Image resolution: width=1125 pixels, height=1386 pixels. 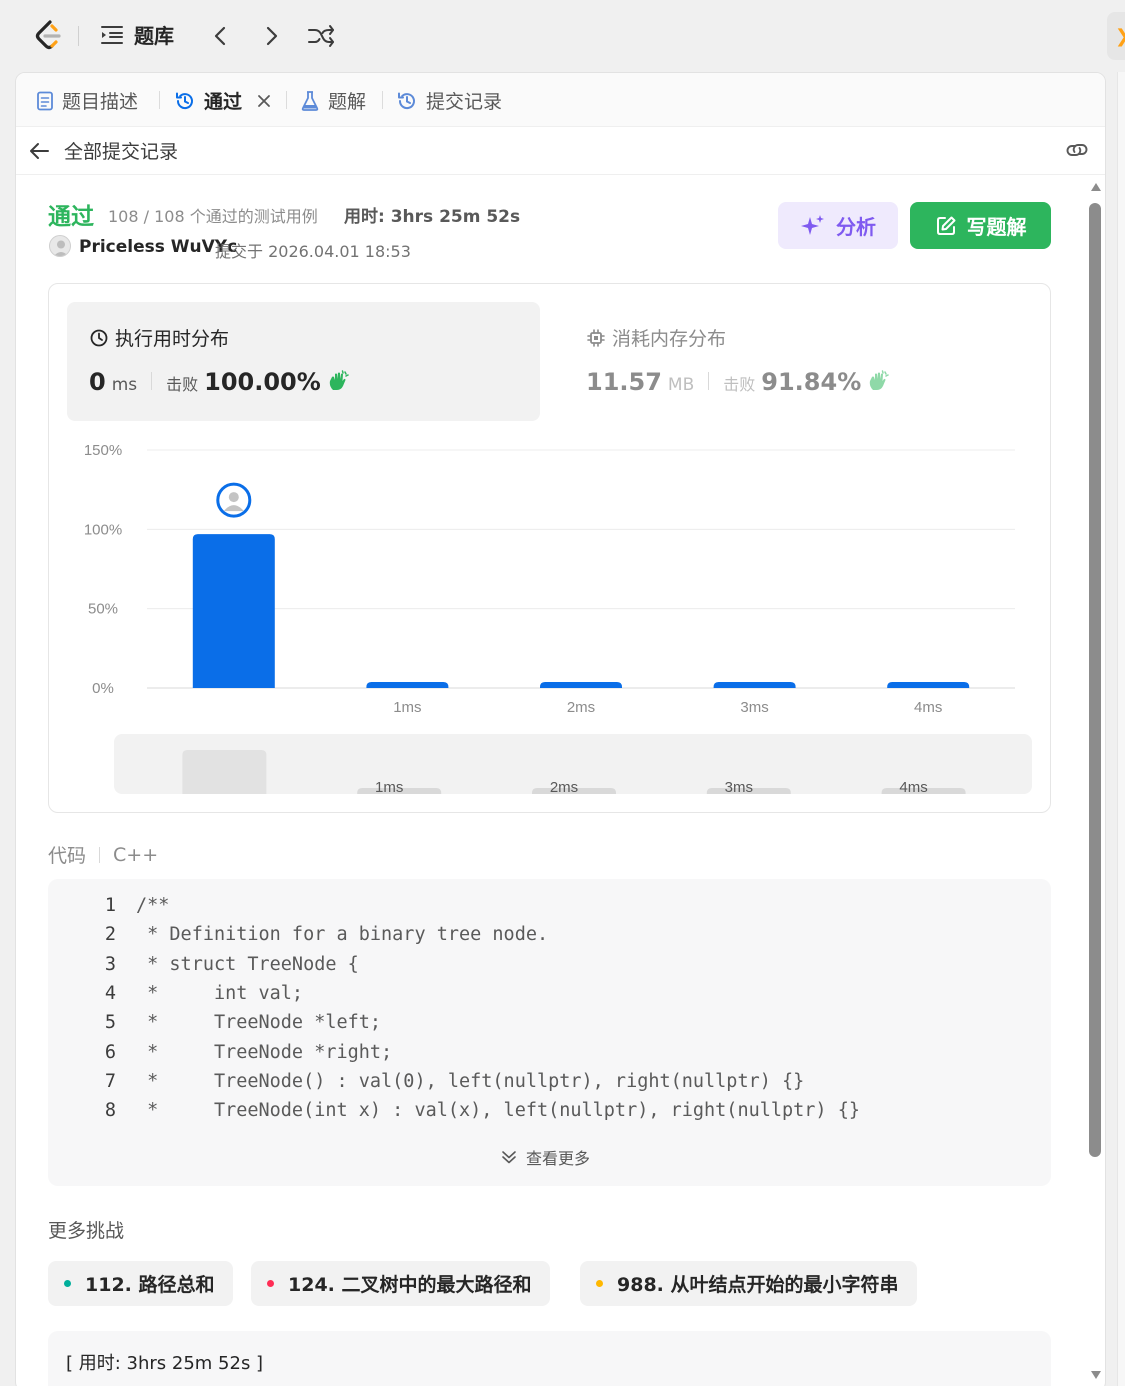 What do you see at coordinates (60, 246) in the screenshot?
I see `avatar` at bounding box center [60, 246].